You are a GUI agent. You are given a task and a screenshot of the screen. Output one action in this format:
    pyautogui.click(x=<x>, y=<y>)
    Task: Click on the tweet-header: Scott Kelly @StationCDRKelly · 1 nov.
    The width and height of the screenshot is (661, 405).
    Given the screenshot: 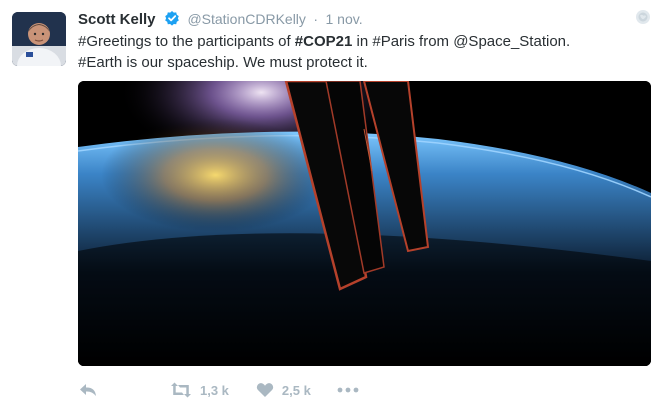 What is the action you would take?
    pyautogui.click(x=220, y=20)
    